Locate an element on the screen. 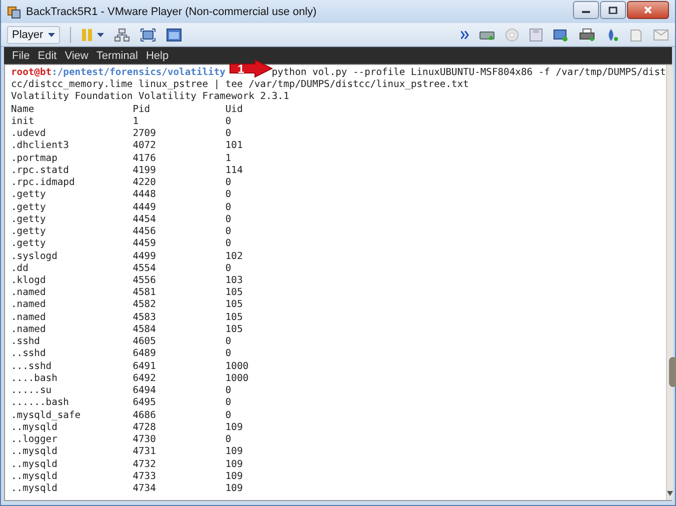 This screenshot has width=676, height=506. table-cell: .rpc.idmapd is located at coordinates (43, 182).